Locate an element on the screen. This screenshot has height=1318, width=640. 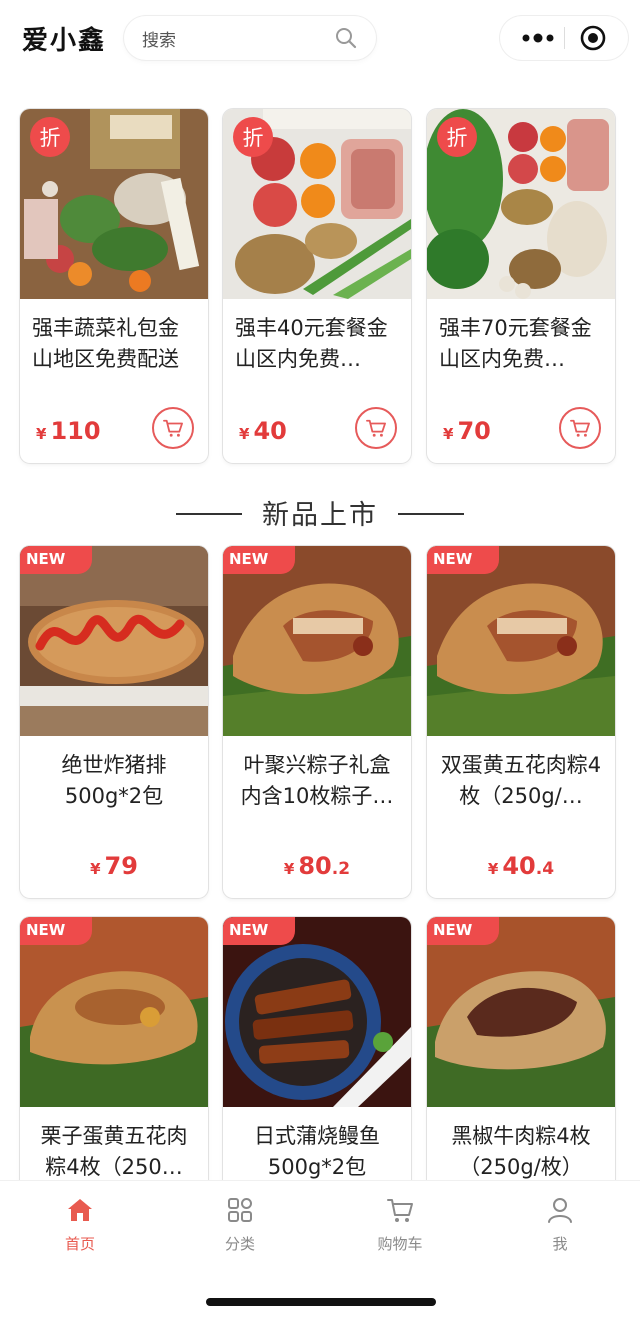
category-icon is located at coordinates (240, 1210).